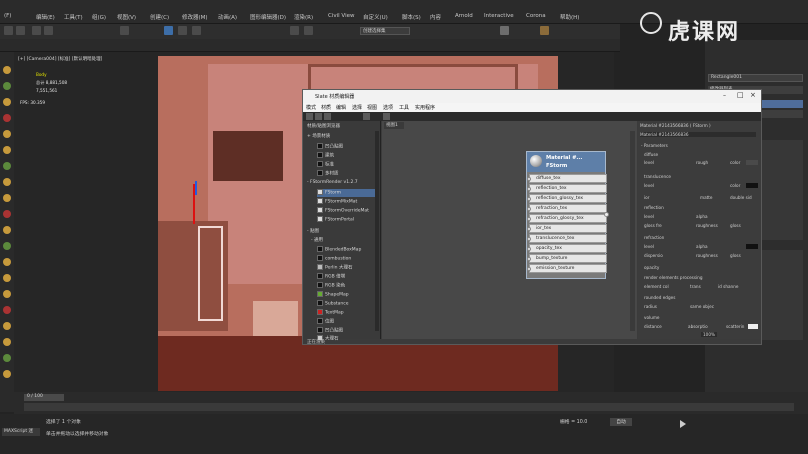  Describe the element at coordinates (346, 193) in the screenshot. I see `browser-item: FStorm` at that location.